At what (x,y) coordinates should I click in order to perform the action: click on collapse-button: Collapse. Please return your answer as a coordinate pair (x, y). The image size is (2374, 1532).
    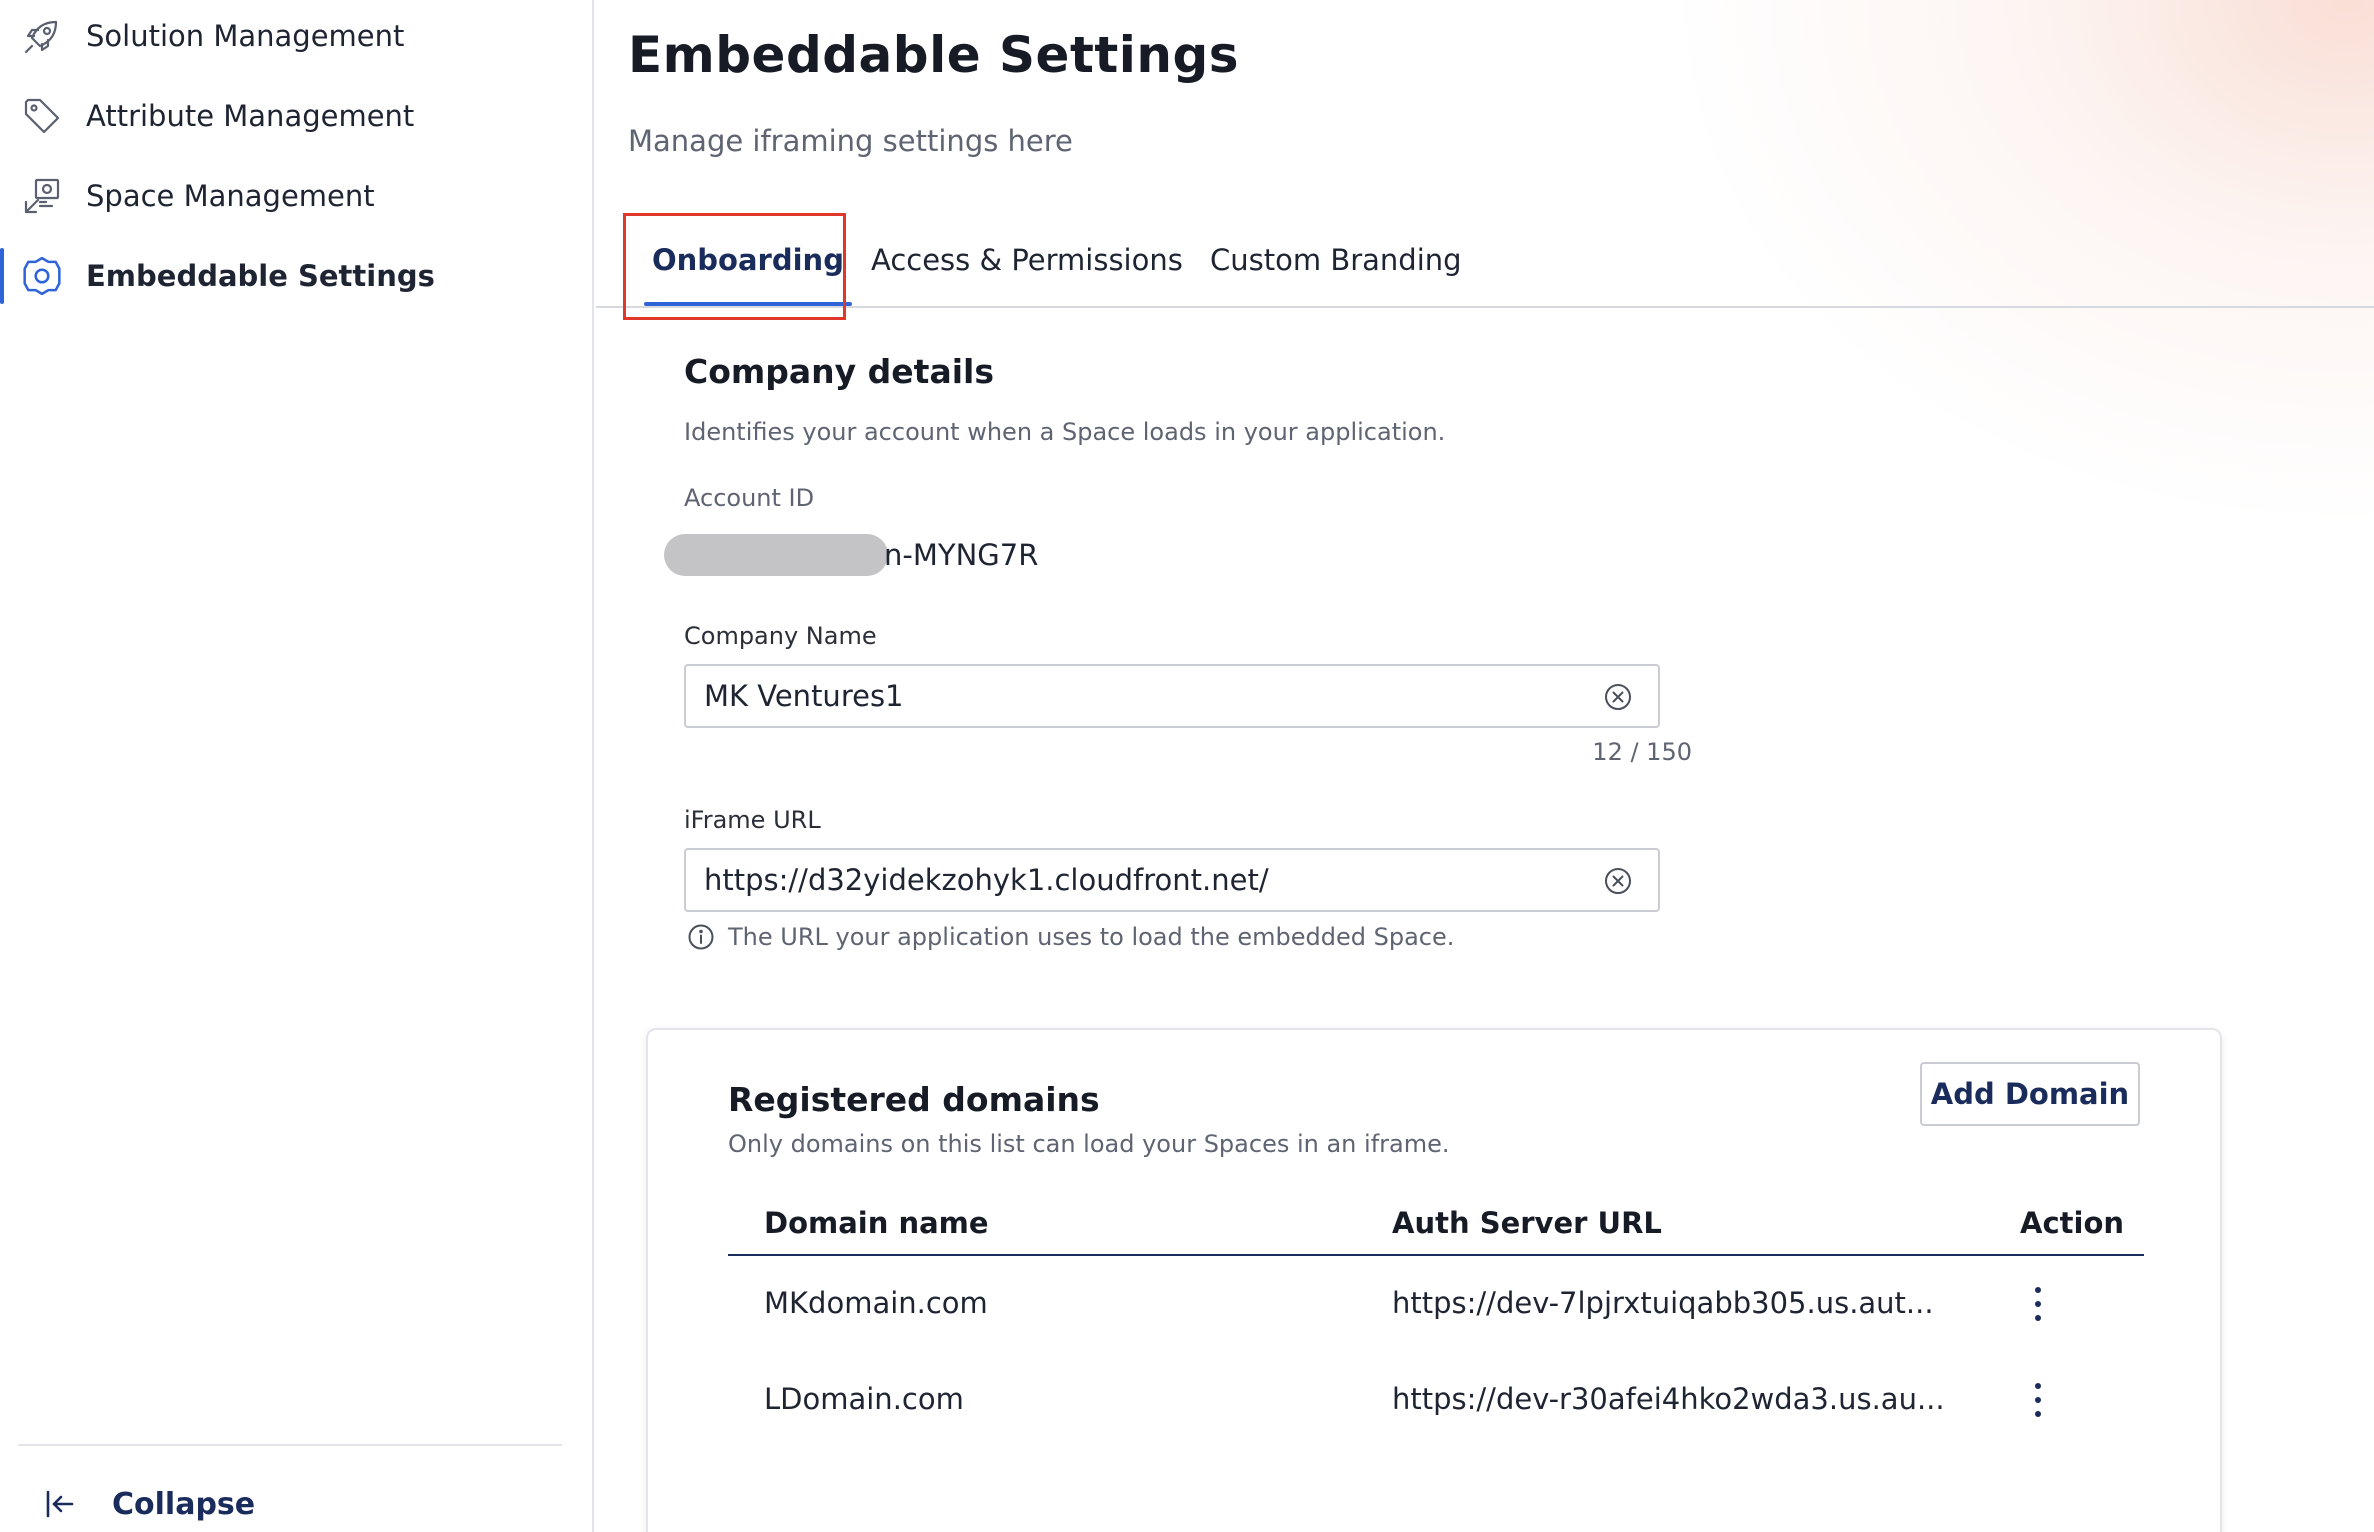
    Looking at the image, I should click on (147, 1504).